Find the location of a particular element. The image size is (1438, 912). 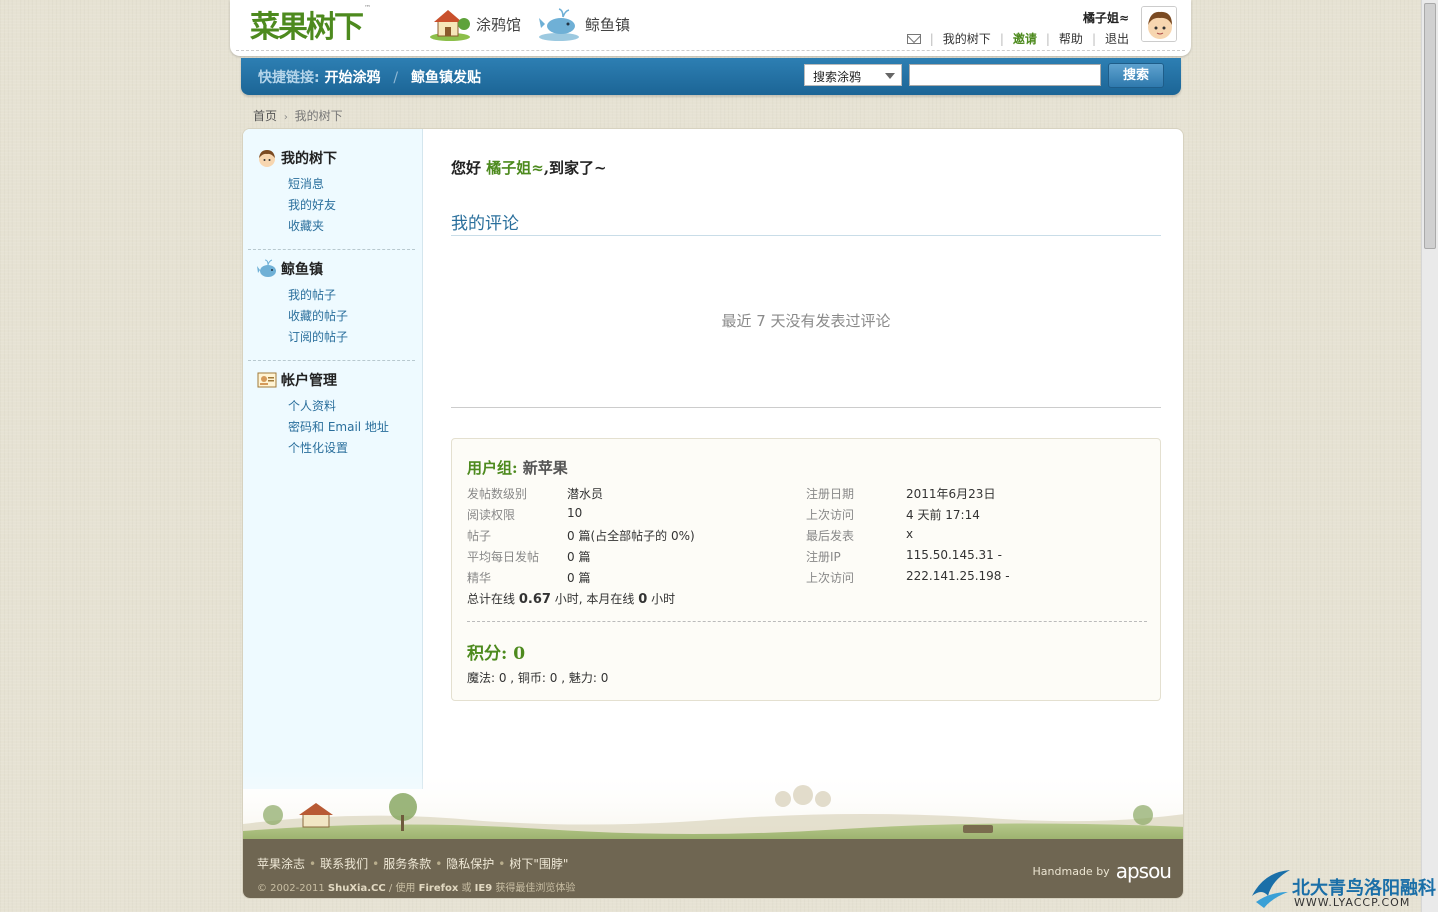

nav-jingyu: 鲸鱼镇 is located at coordinates (583, 24).